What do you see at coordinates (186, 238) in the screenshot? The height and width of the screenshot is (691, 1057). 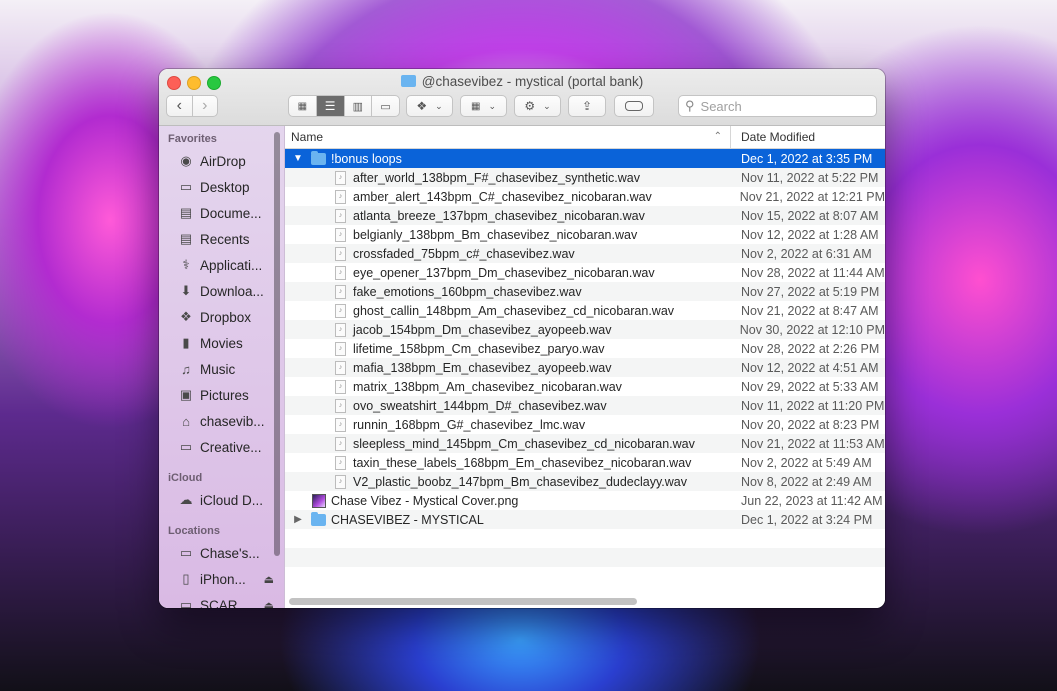 I see `recents-icon: ▤` at bounding box center [186, 238].